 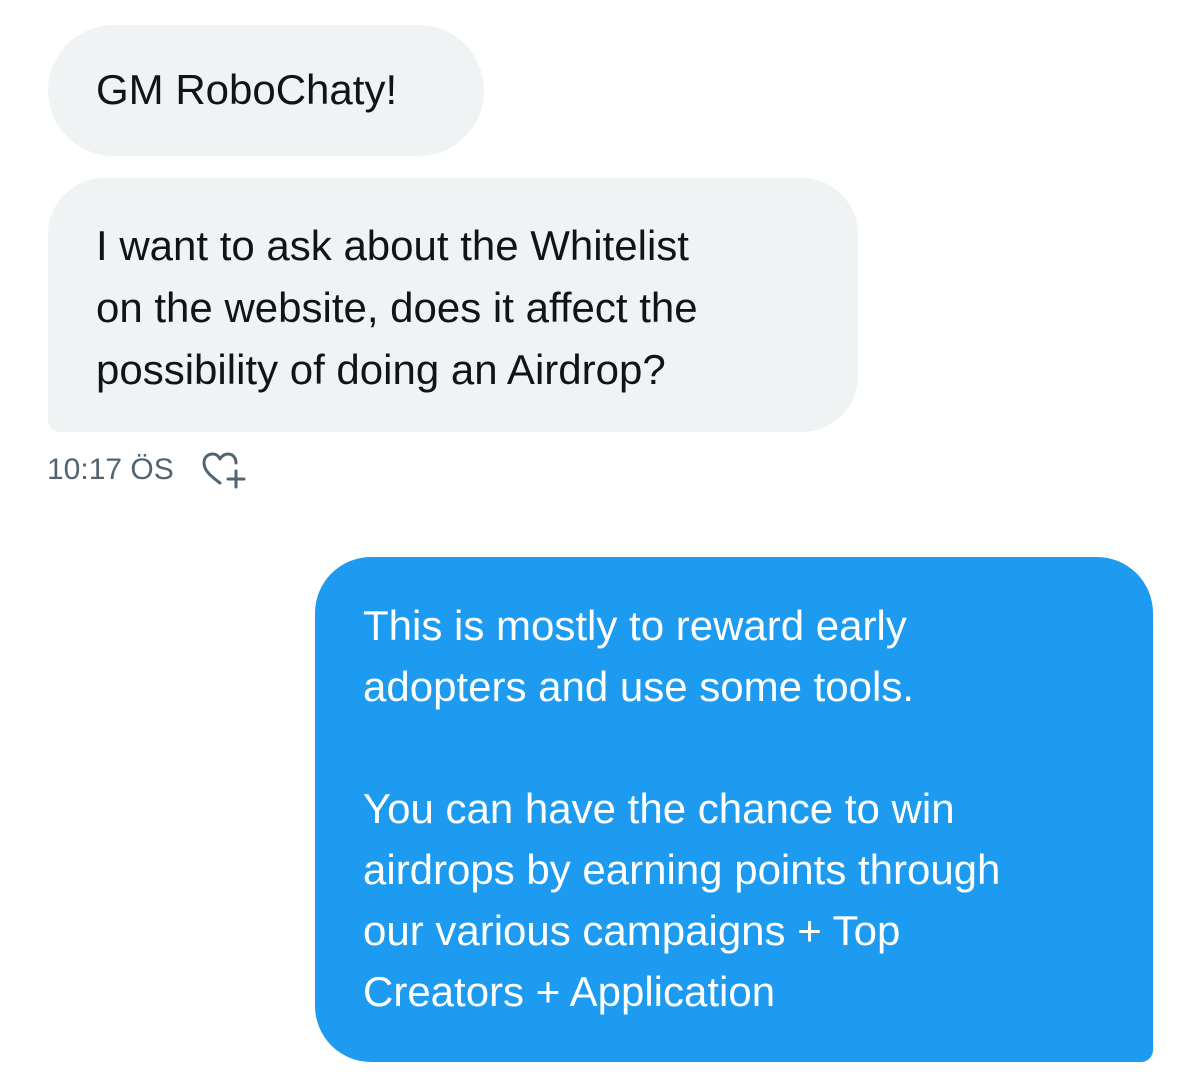 I want to click on heart-plus-icon, so click(x=223, y=470).